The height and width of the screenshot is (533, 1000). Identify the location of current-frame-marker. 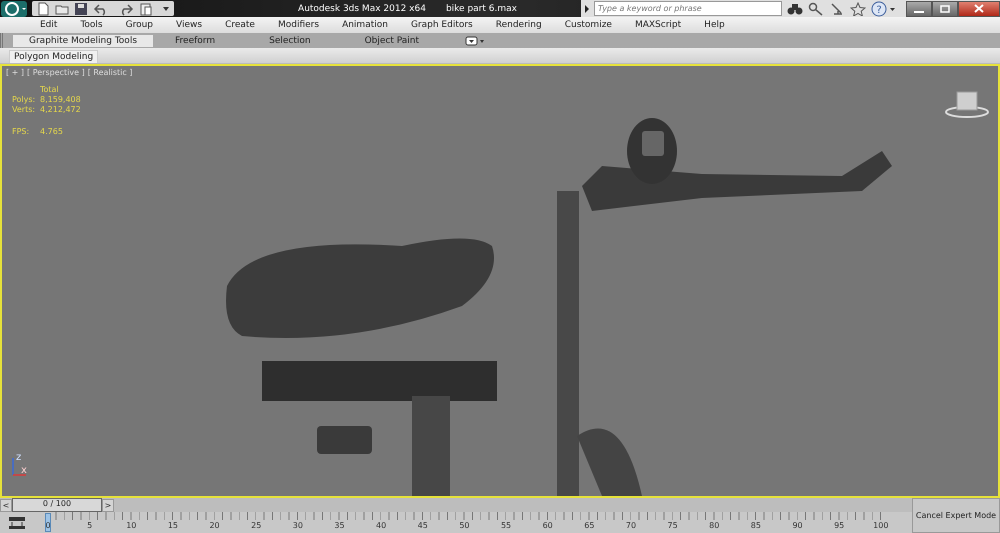
(48, 522).